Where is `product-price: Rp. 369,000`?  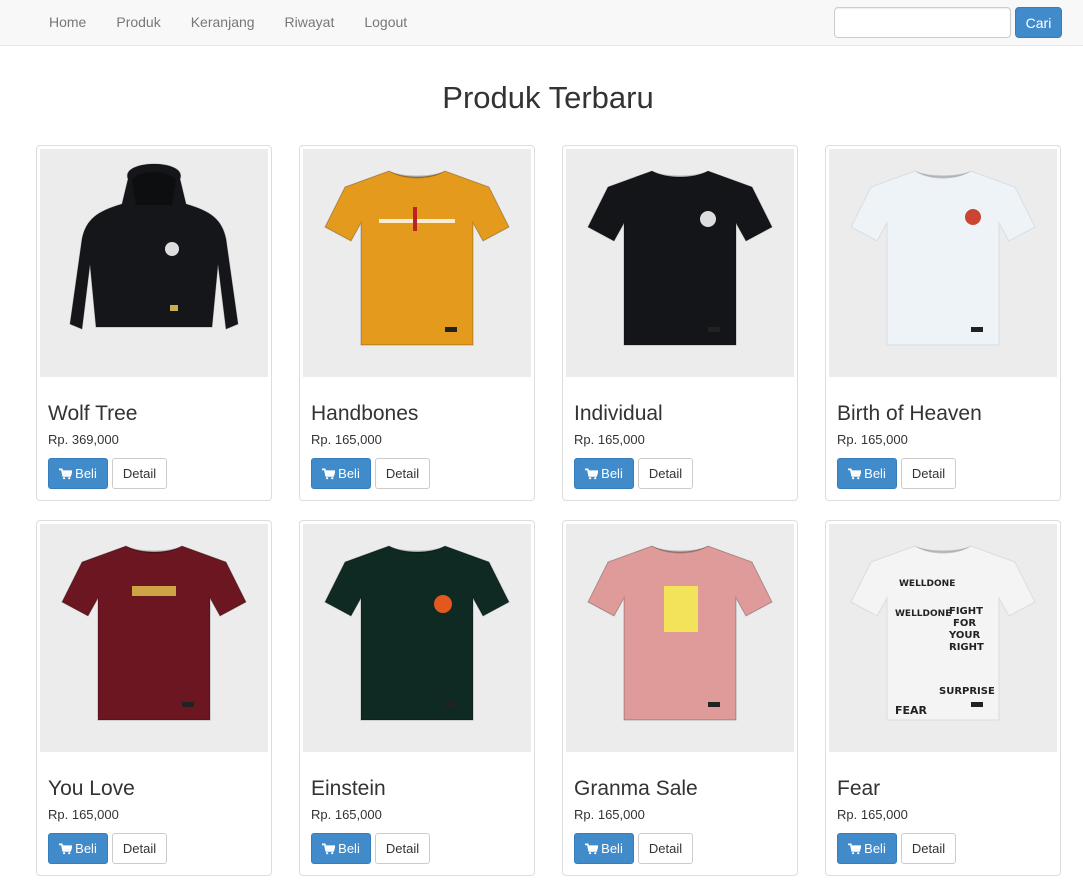
product-price: Rp. 369,000 is located at coordinates (83, 439).